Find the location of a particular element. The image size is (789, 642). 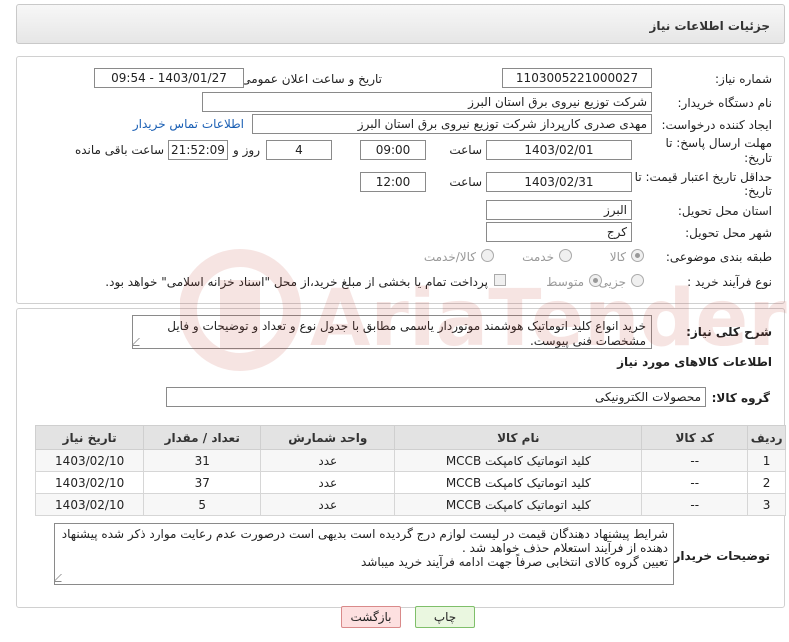

validity-label-2: تاریخ: is located at coordinates (758, 191).